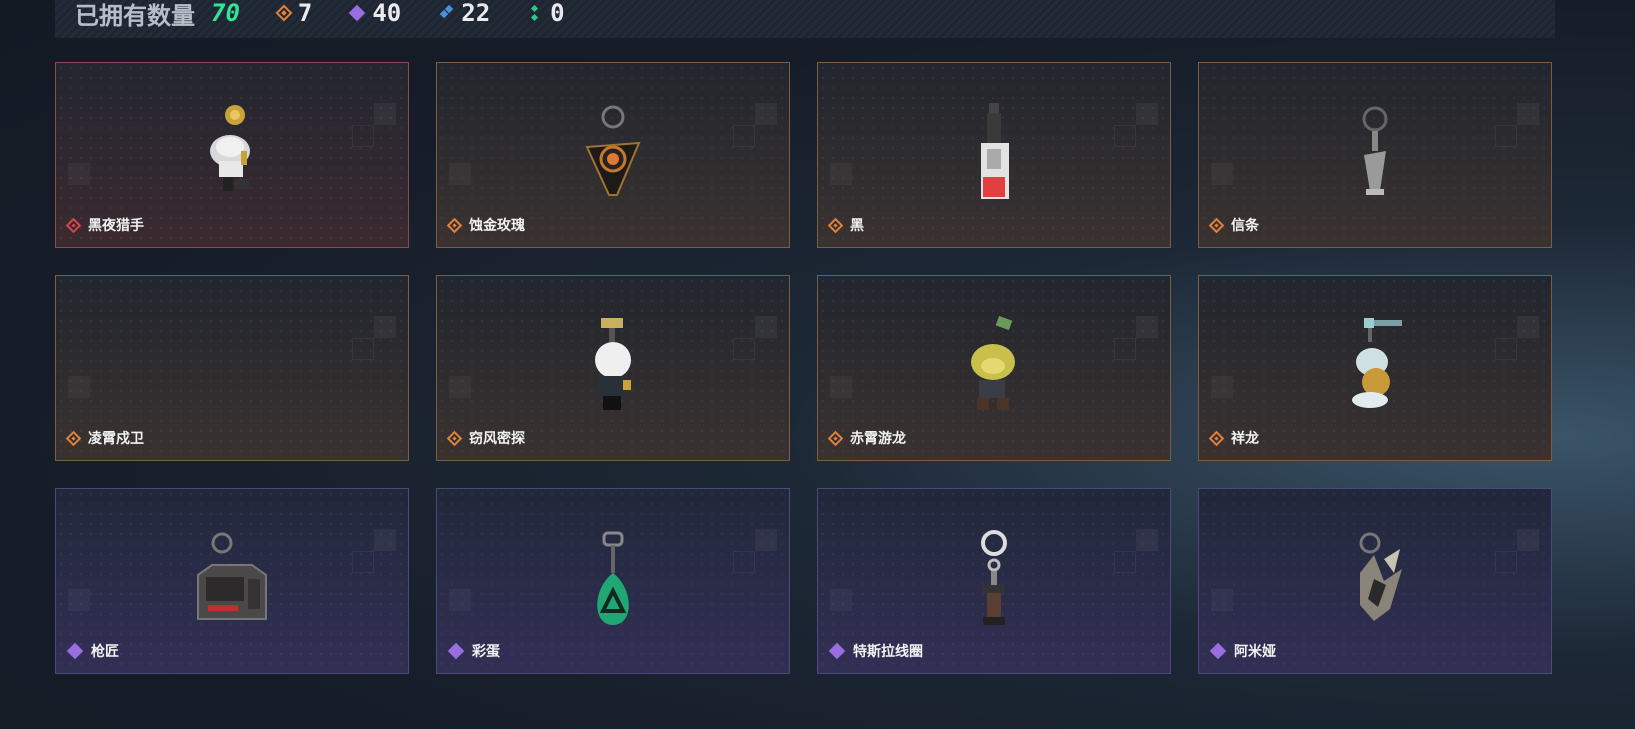 The height and width of the screenshot is (729, 1635). I want to click on charm-card: 特斯拉线圈, so click(994, 581).